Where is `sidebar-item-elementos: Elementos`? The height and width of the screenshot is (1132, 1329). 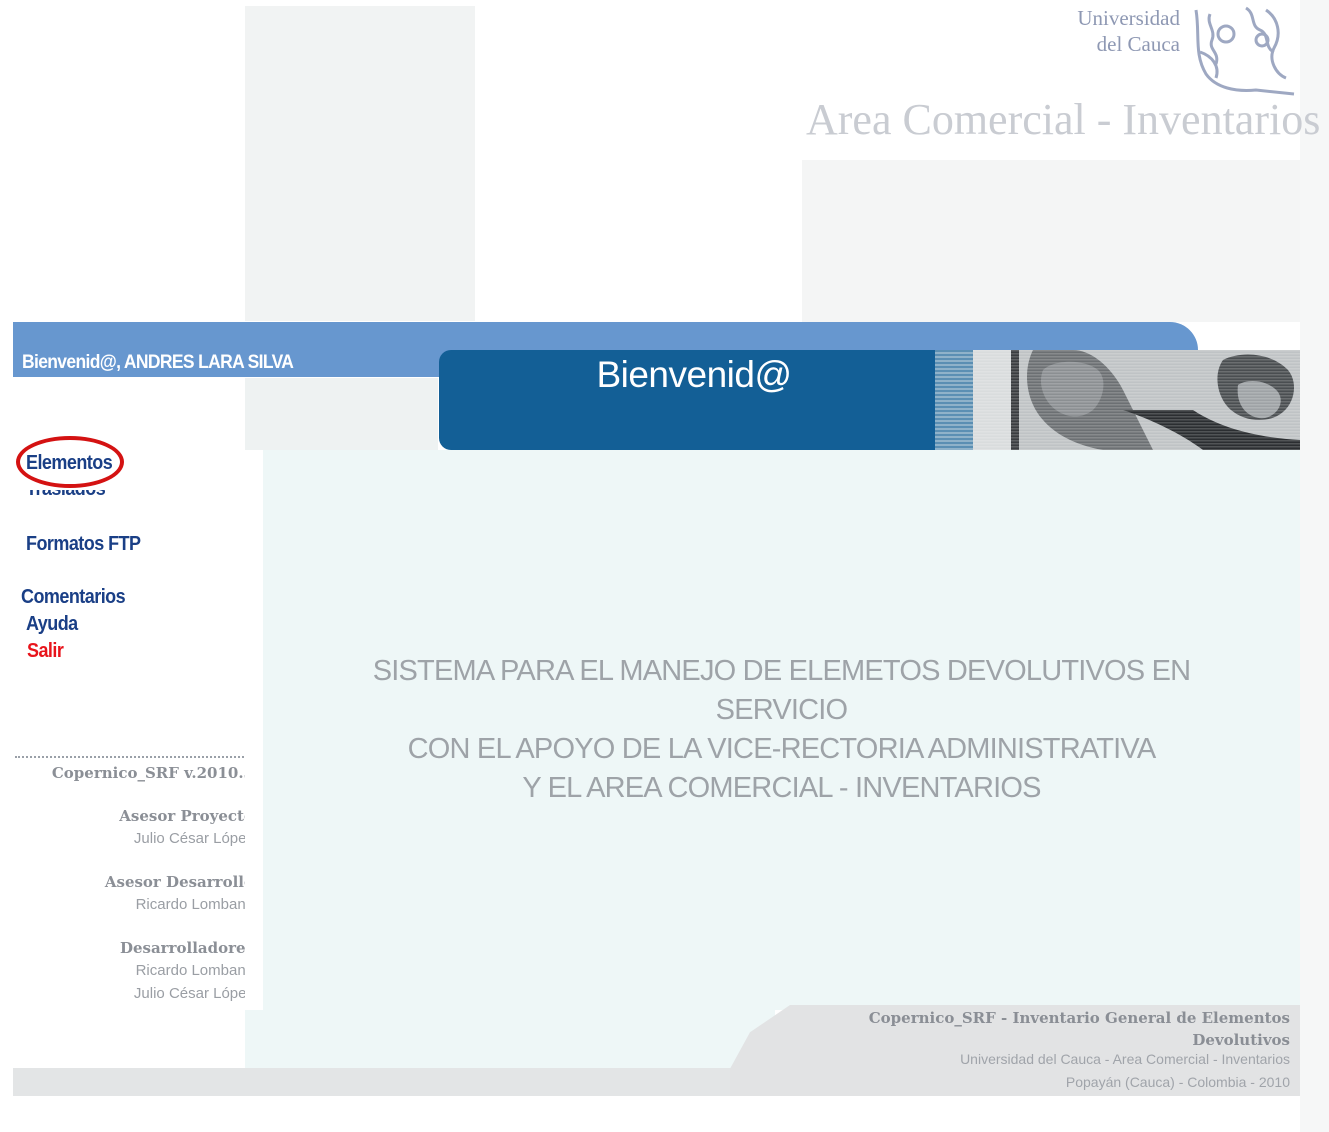
sidebar-item-elementos: Elementos is located at coordinates (69, 463).